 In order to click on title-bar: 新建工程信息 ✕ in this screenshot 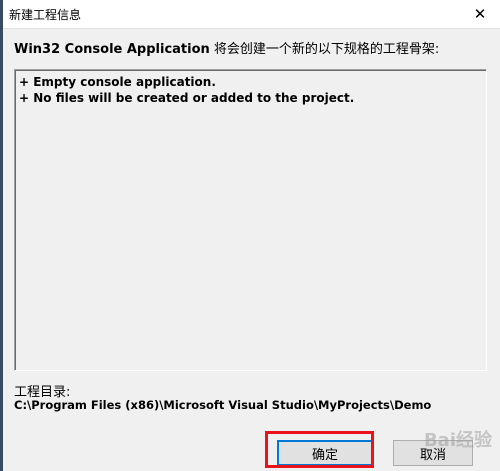, I will do `click(251, 14)`.